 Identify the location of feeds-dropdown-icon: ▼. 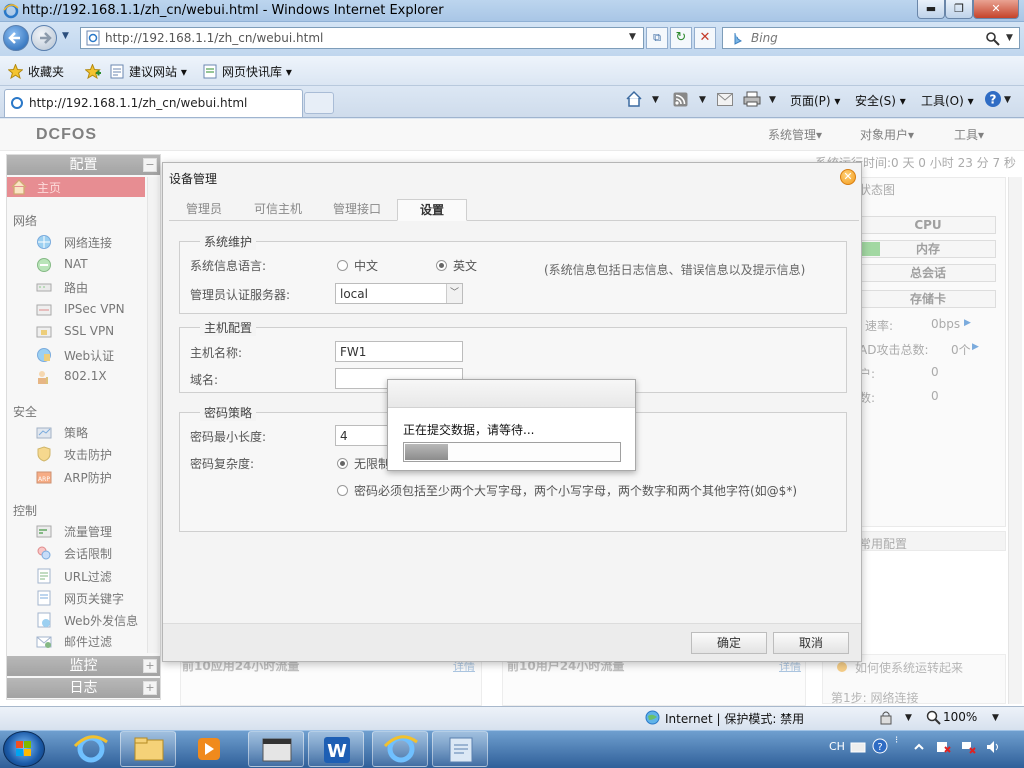
(702, 100).